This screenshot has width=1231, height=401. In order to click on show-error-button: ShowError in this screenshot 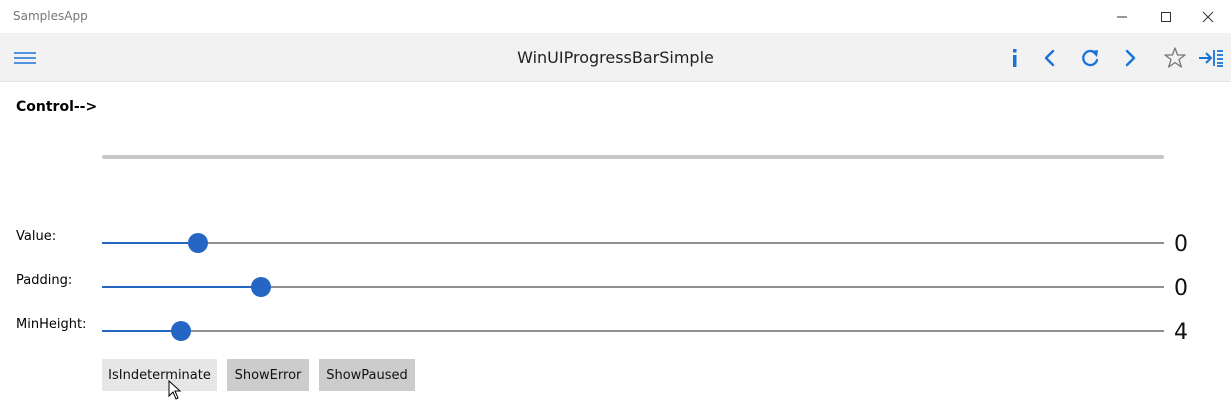, I will do `click(268, 375)`.